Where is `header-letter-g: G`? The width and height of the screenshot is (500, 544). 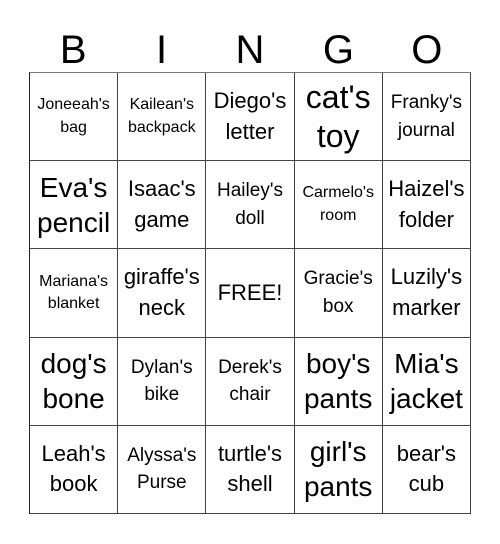
header-letter-g: G is located at coordinates (338, 50).